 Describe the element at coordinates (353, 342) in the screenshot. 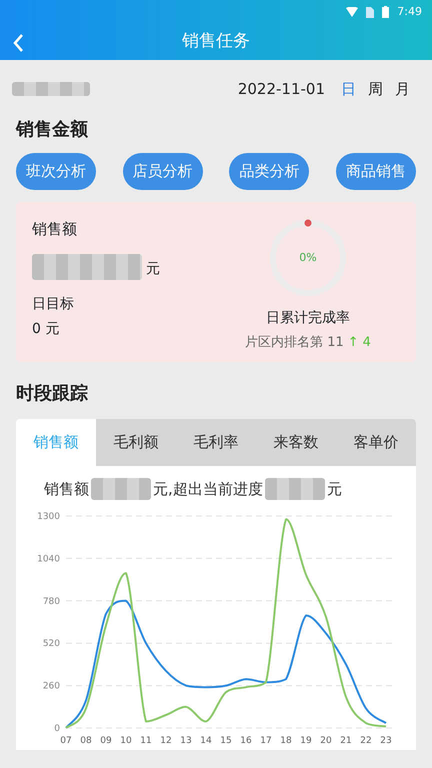

I see `up-arrow-icon: ↑` at that location.